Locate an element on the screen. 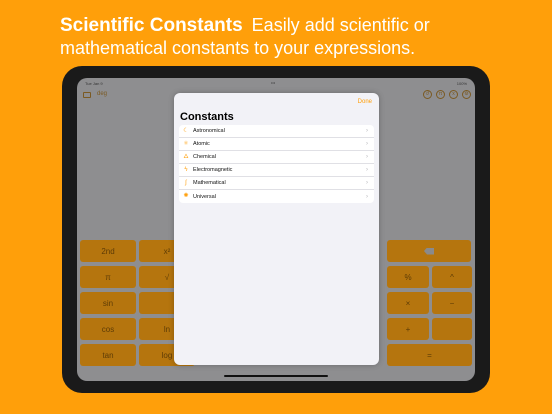  sidebar-icon is located at coordinates (87, 95).